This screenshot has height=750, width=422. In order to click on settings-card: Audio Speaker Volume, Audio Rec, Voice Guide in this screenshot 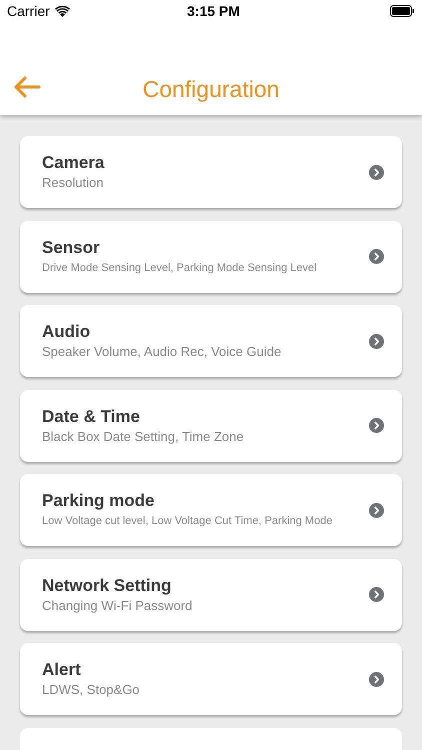, I will do `click(211, 341)`.